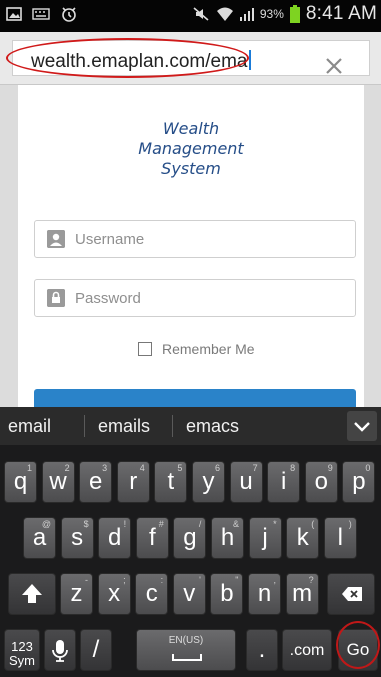 The width and height of the screenshot is (381, 677). I want to click on key-c: :c, so click(152, 594).